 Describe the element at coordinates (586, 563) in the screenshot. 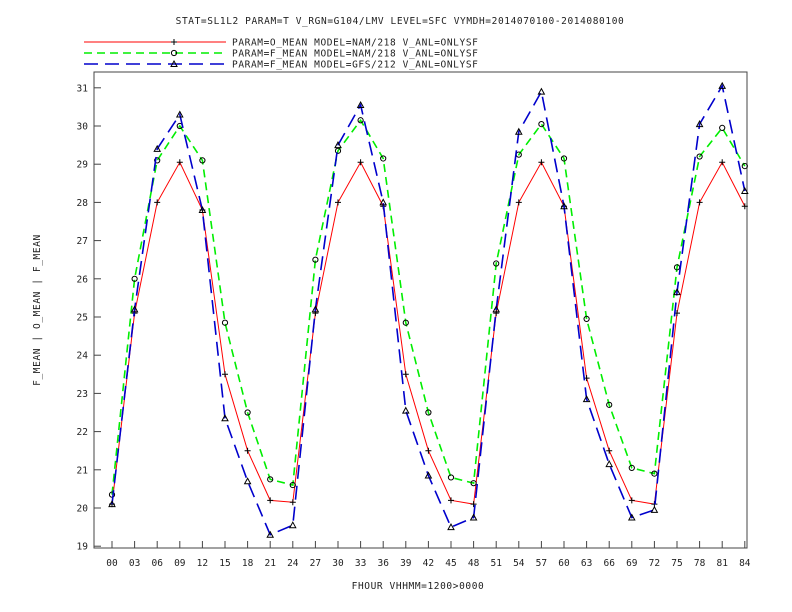

I see `x-tick-label: 63` at that location.